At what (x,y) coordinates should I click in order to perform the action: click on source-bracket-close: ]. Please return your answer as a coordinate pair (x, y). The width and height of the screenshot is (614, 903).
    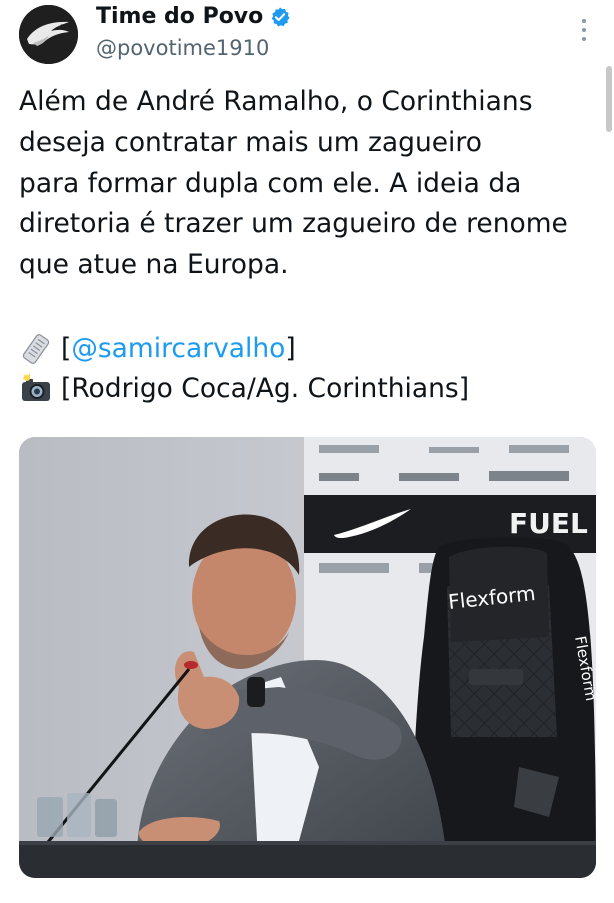
    Looking at the image, I should click on (290, 348).